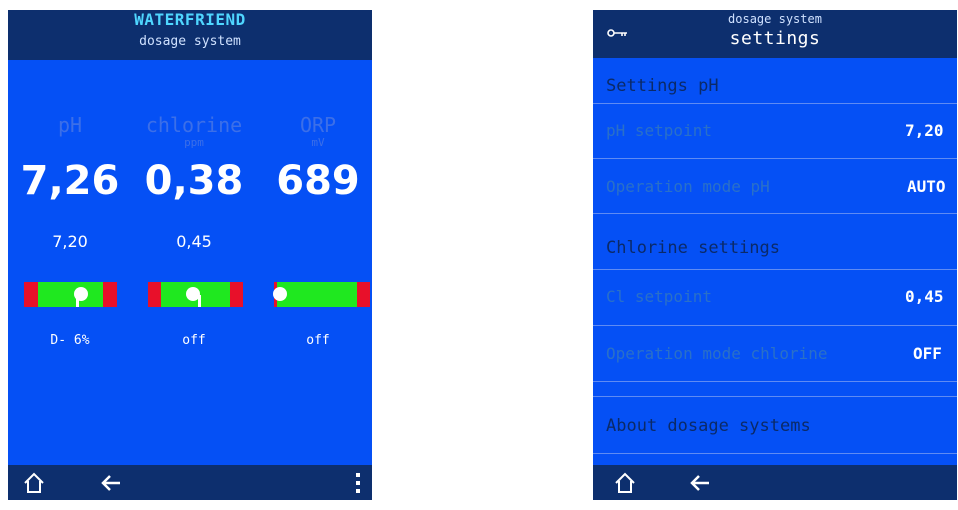 The height and width of the screenshot is (510, 958). I want to click on chlorine-column: chlorine ppm, so click(194, 130).